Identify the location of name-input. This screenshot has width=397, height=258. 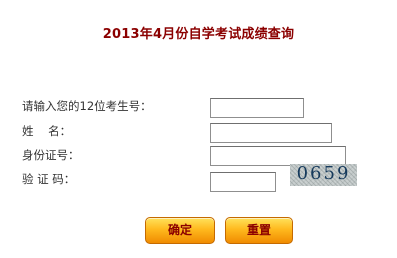
(271, 133).